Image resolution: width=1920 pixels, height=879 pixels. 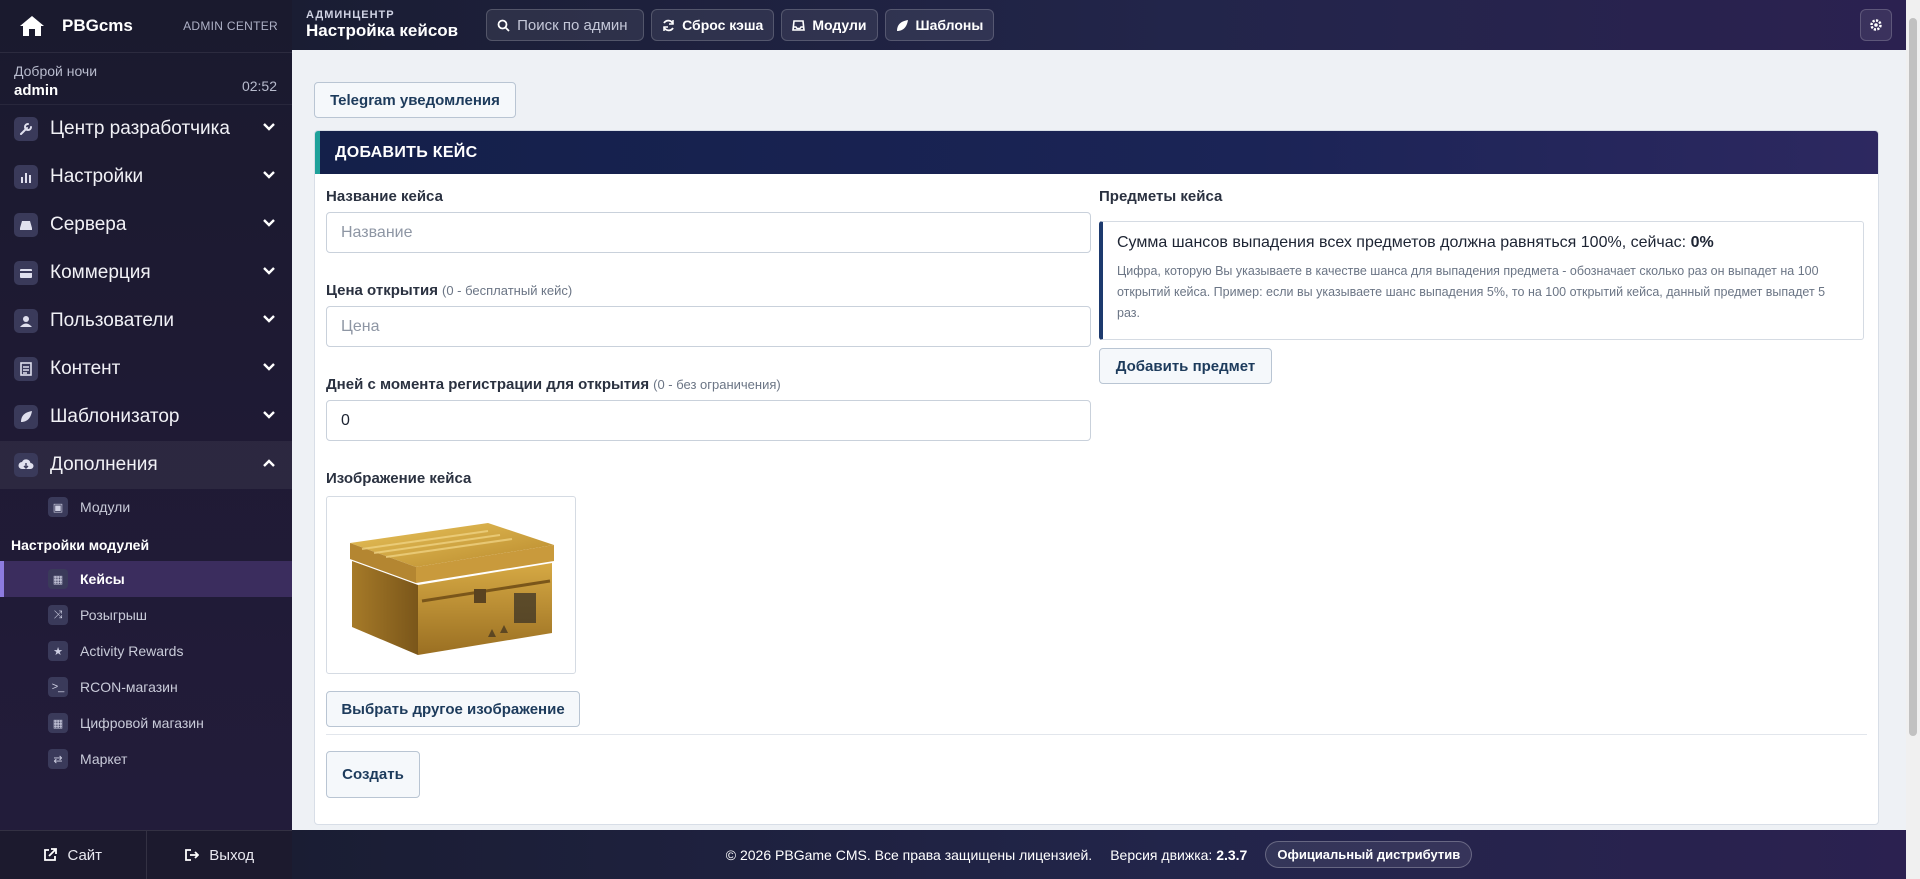 I want to click on menu-label: Пользователи, so click(x=112, y=320).